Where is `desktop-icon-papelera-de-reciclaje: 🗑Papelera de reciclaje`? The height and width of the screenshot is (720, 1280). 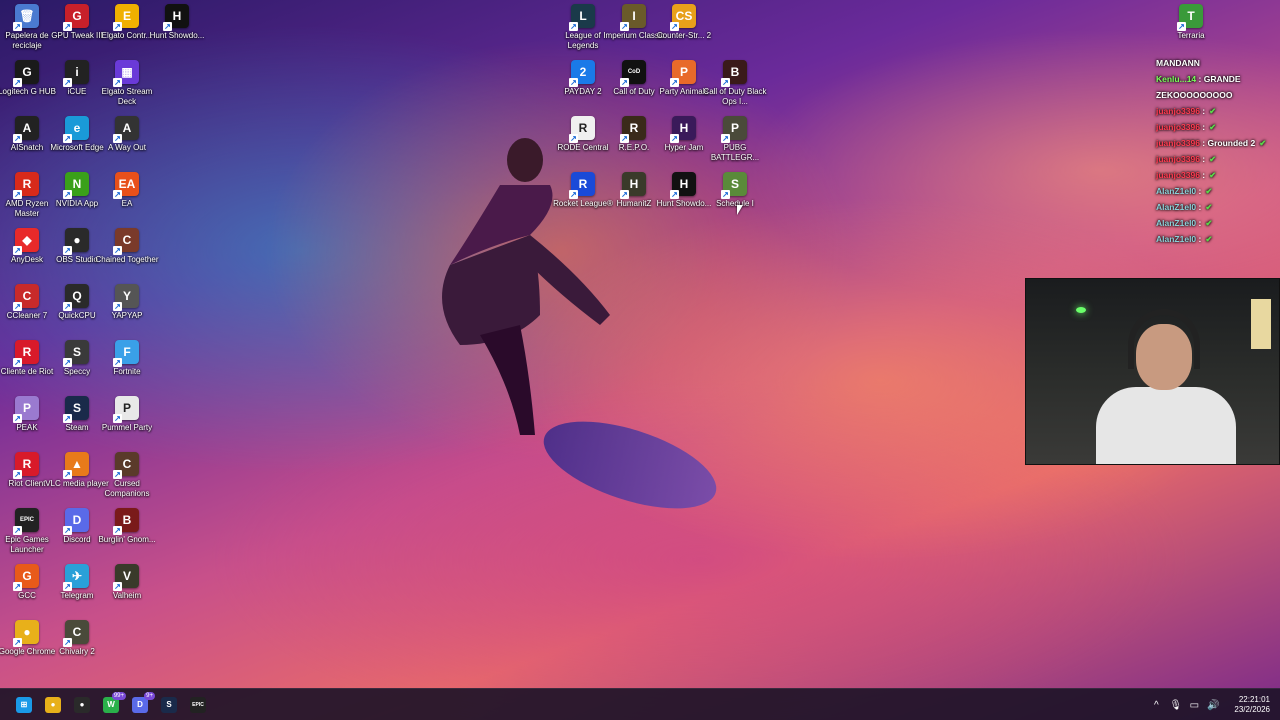 desktop-icon-papelera-de-reciclaje: 🗑Papelera de reciclaje is located at coordinates (27, 27).